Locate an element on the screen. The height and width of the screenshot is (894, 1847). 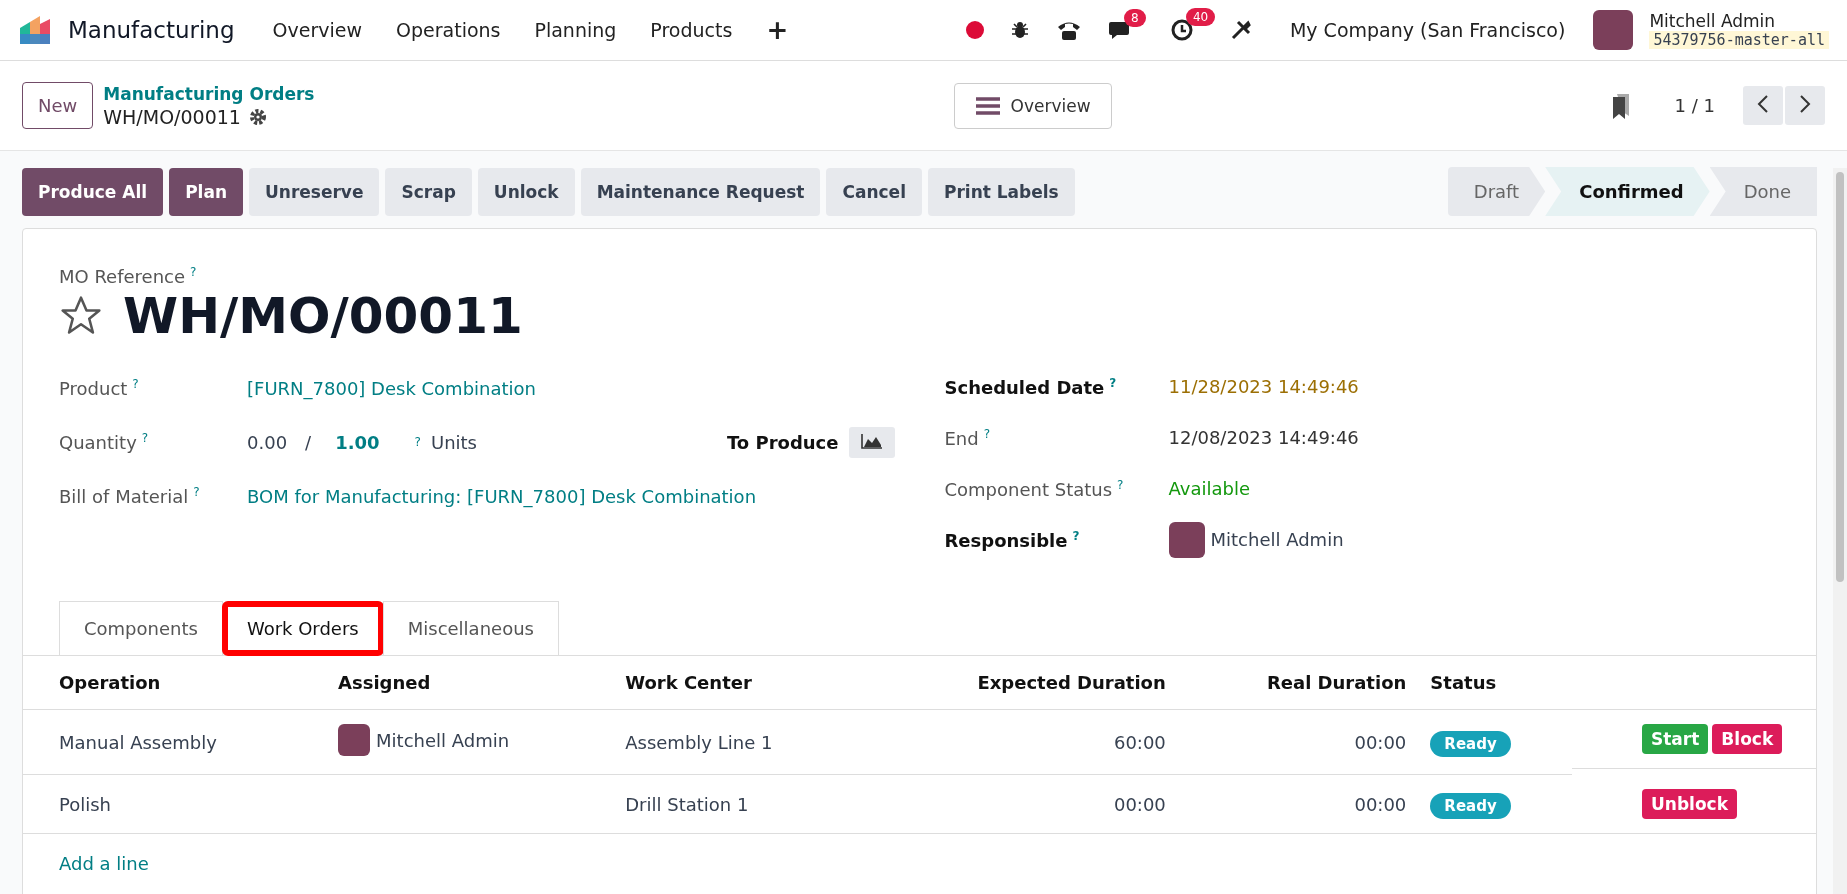
previous-button is located at coordinates (1763, 105).